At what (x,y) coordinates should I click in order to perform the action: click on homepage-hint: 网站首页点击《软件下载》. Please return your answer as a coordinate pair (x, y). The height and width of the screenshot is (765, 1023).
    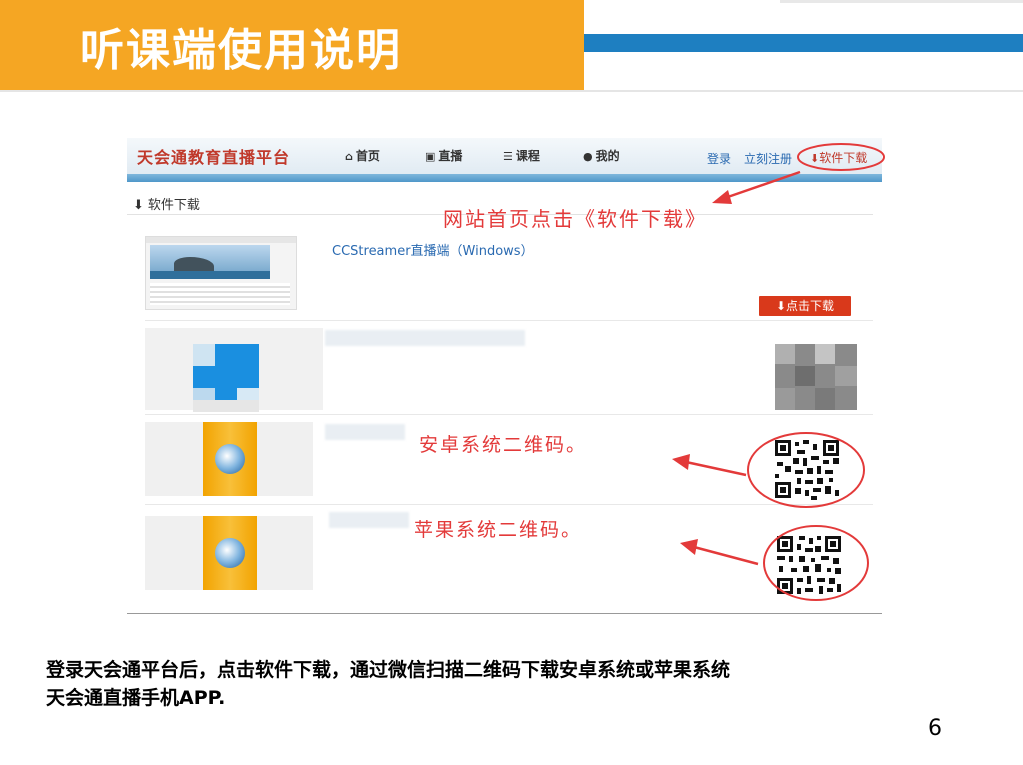
    Looking at the image, I should click on (575, 219).